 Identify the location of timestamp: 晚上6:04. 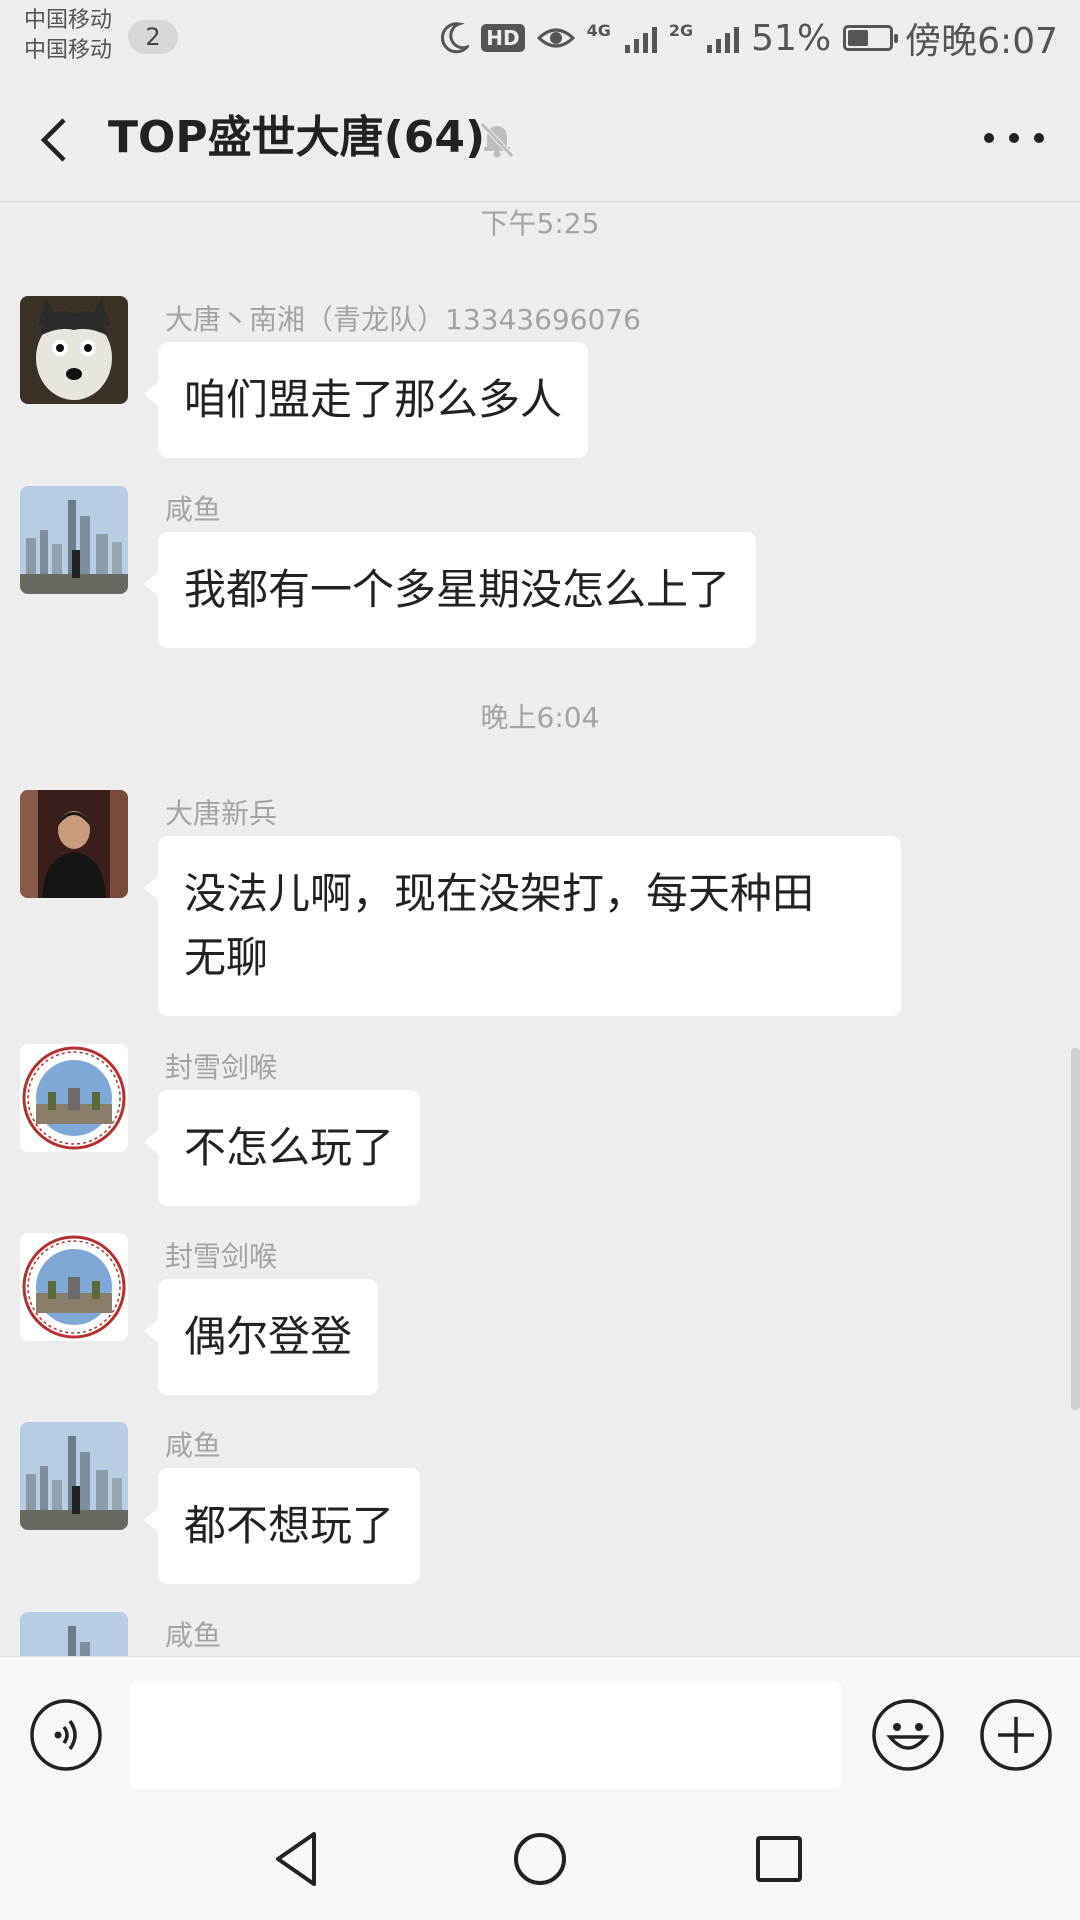
(540, 717).